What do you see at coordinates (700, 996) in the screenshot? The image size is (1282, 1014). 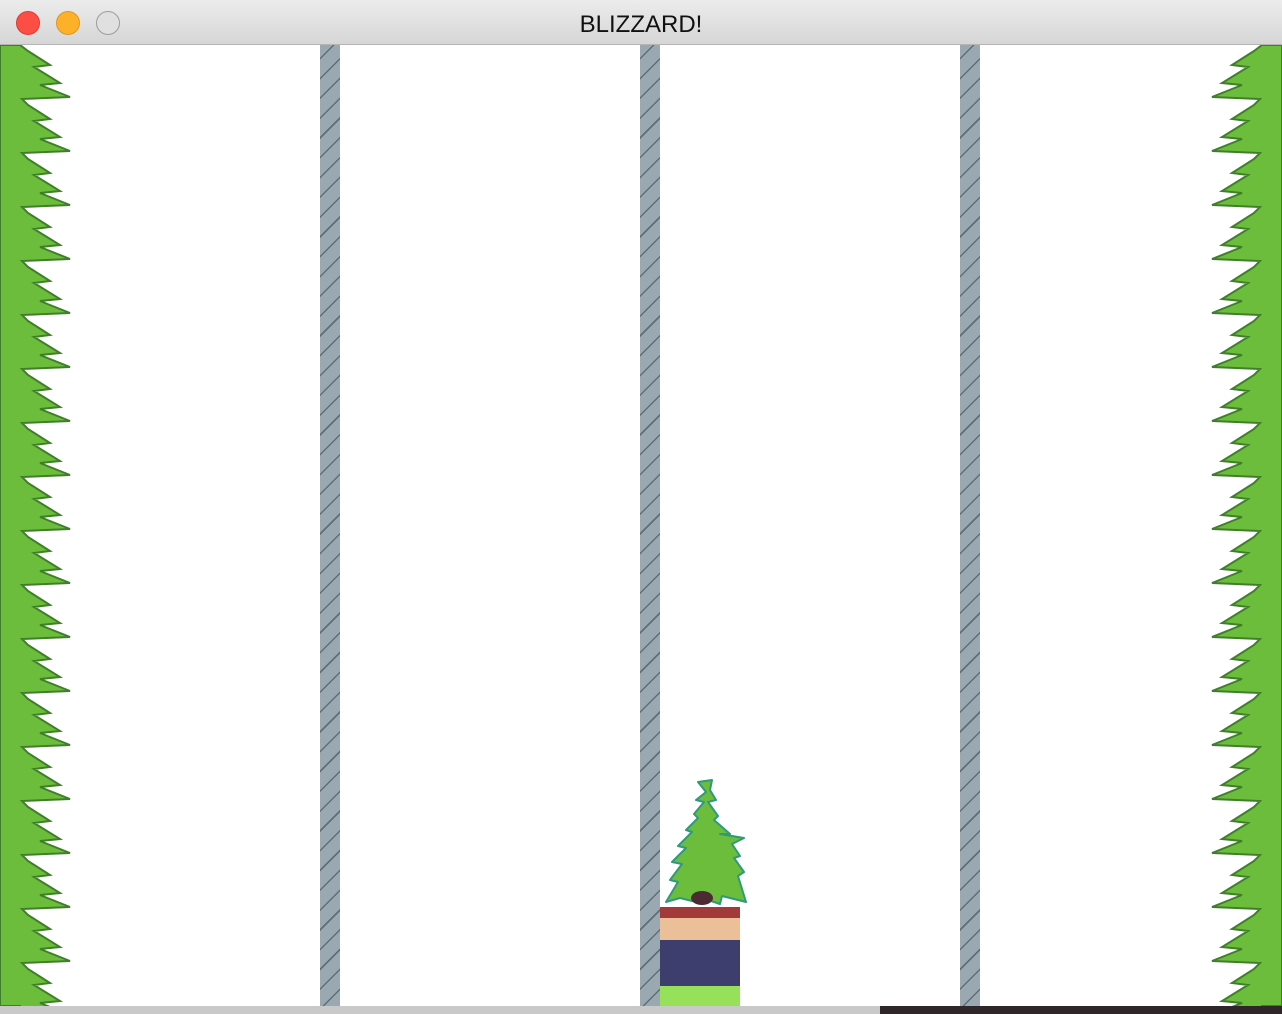 I see `player-legs` at bounding box center [700, 996].